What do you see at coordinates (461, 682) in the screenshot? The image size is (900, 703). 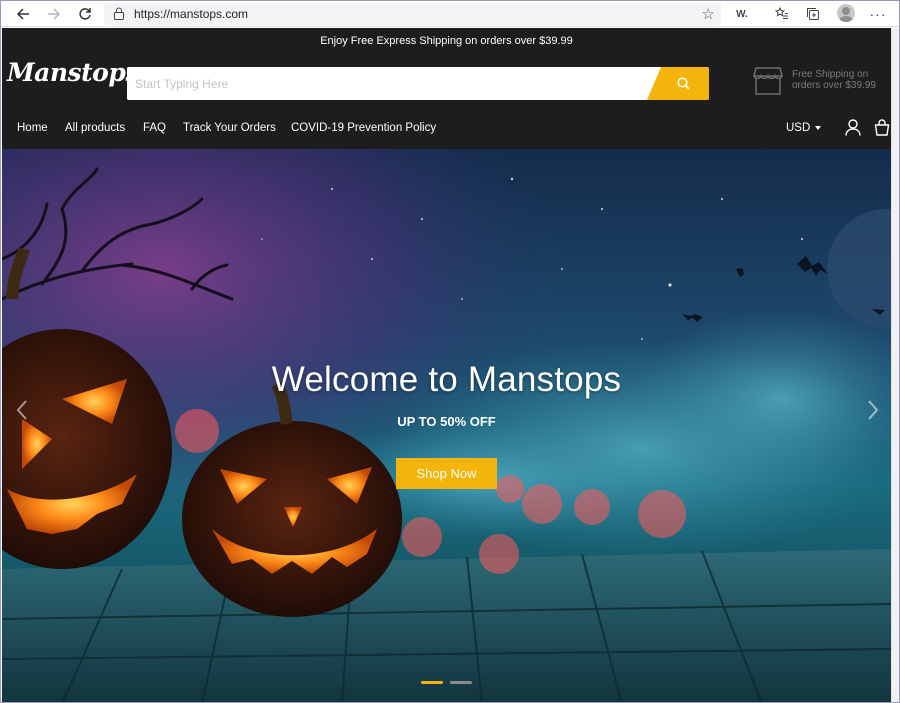 I see `slide-dot` at bounding box center [461, 682].